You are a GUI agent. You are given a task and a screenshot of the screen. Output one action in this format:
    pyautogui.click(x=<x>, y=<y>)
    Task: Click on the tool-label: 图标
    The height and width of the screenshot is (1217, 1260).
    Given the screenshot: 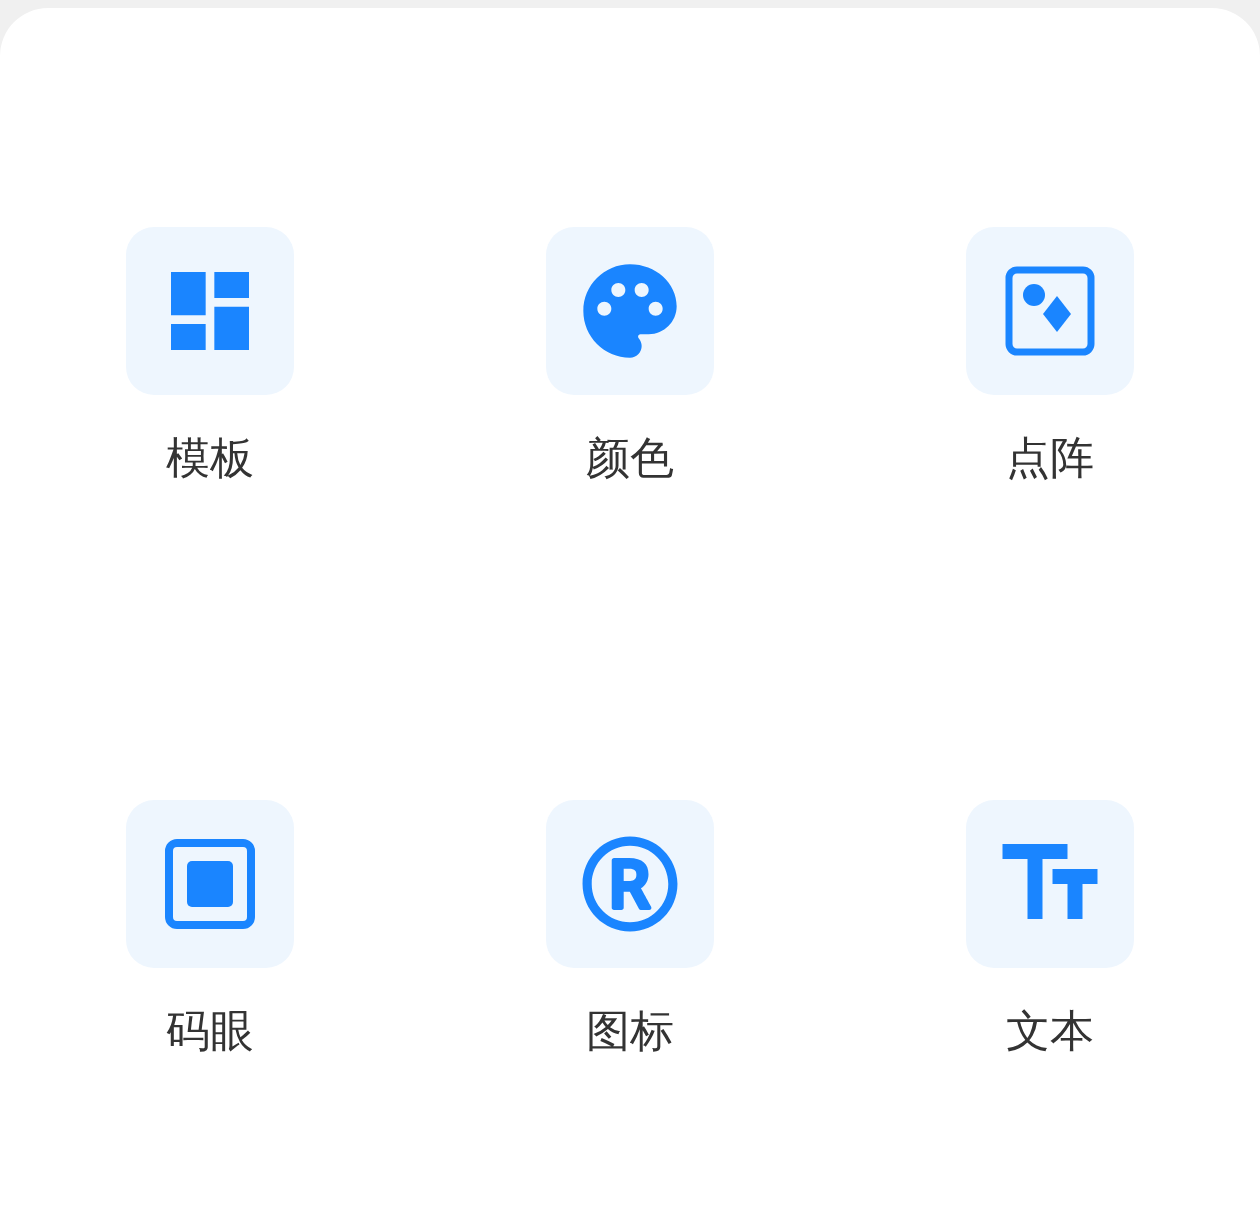 What is the action you would take?
    pyautogui.click(x=630, y=1031)
    